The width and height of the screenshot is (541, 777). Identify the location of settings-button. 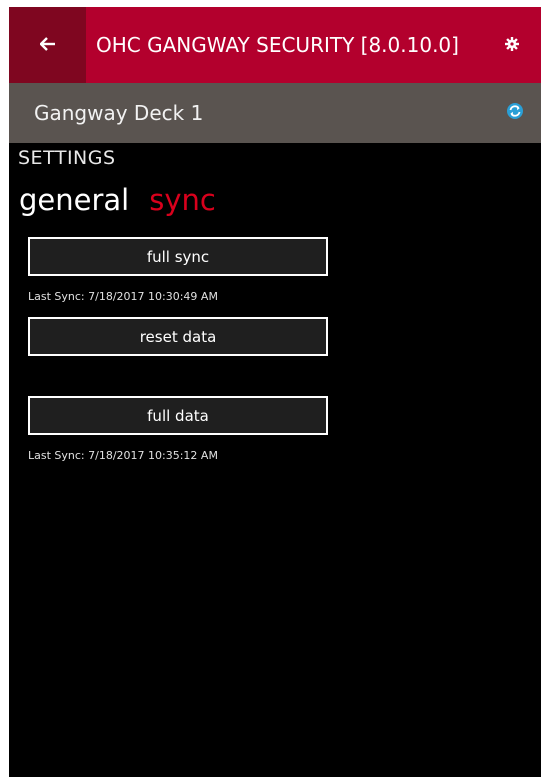
(512, 45).